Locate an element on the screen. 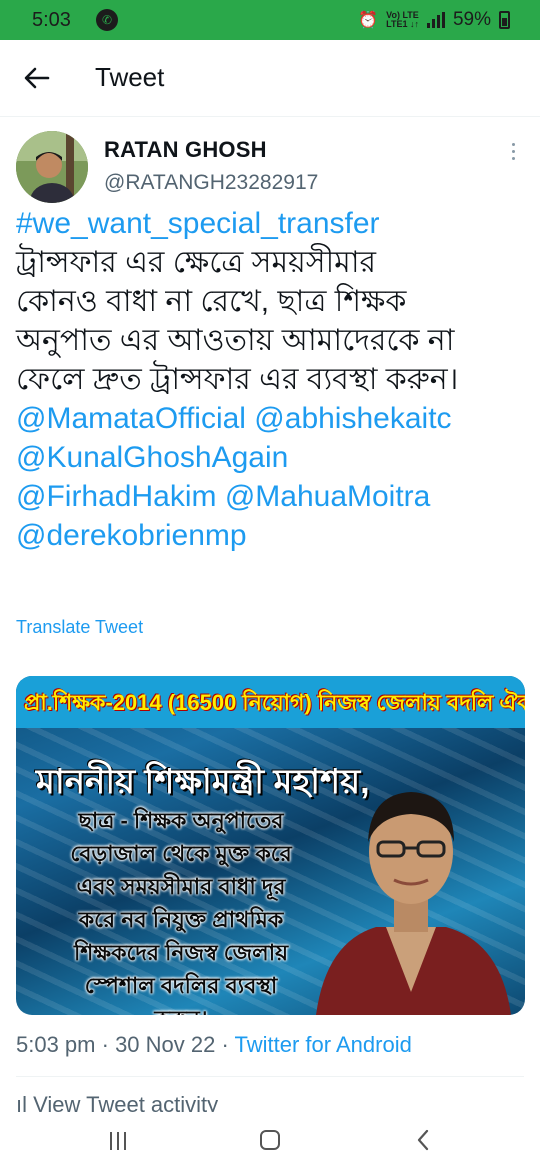  image-body-line: করে নব নিযুক্ত প্রাথমিক is located at coordinates (181, 919).